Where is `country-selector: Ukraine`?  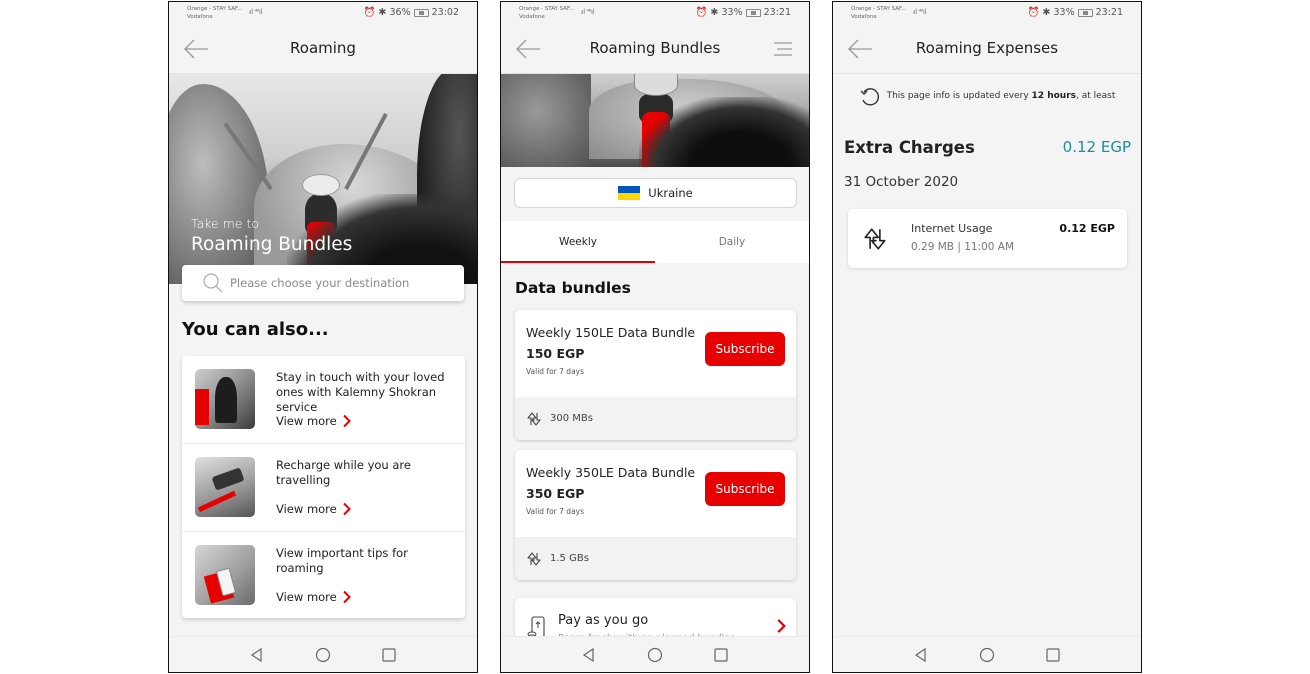 country-selector: Ukraine is located at coordinates (655, 193).